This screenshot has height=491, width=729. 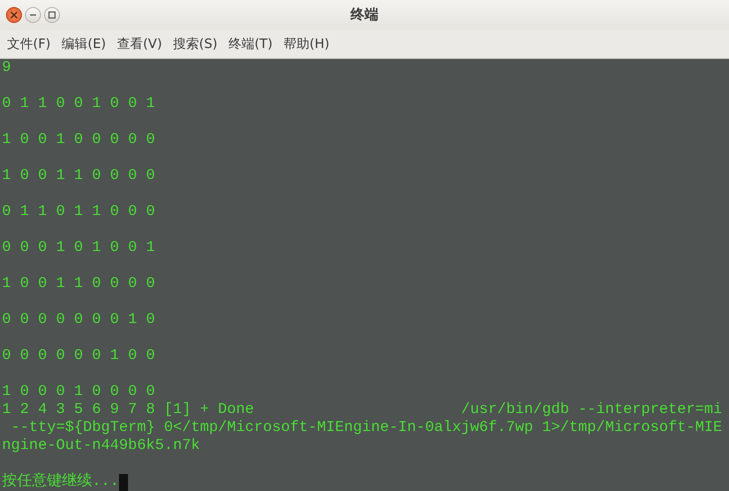 What do you see at coordinates (250, 44) in the screenshot?
I see `menu-item: 终端(T)` at bounding box center [250, 44].